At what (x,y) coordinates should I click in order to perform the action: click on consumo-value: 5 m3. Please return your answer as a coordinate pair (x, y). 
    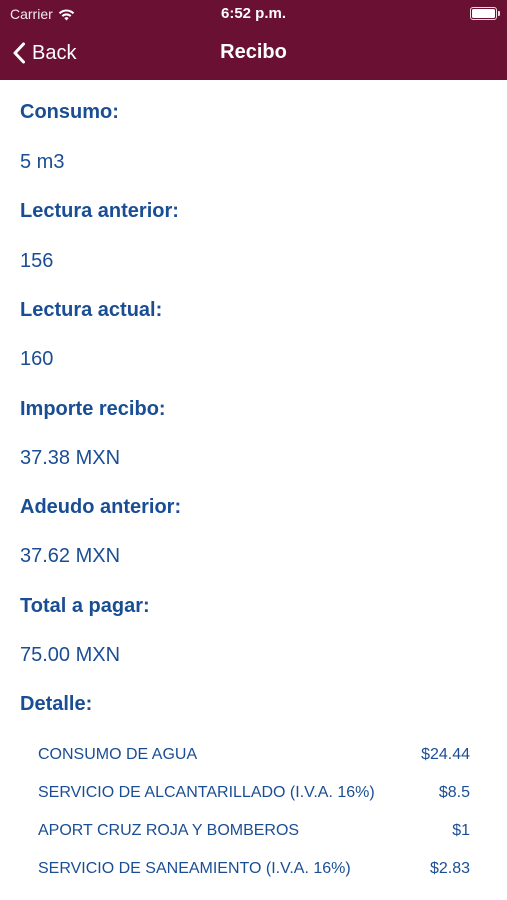
    Looking at the image, I should click on (42, 162).